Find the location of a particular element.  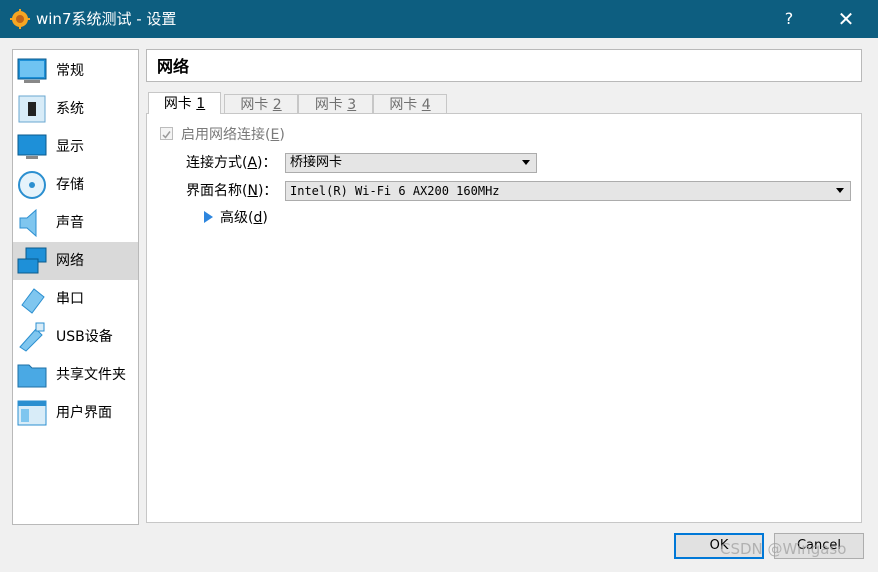

tab-adapter-4: 网卡 4 is located at coordinates (410, 104).